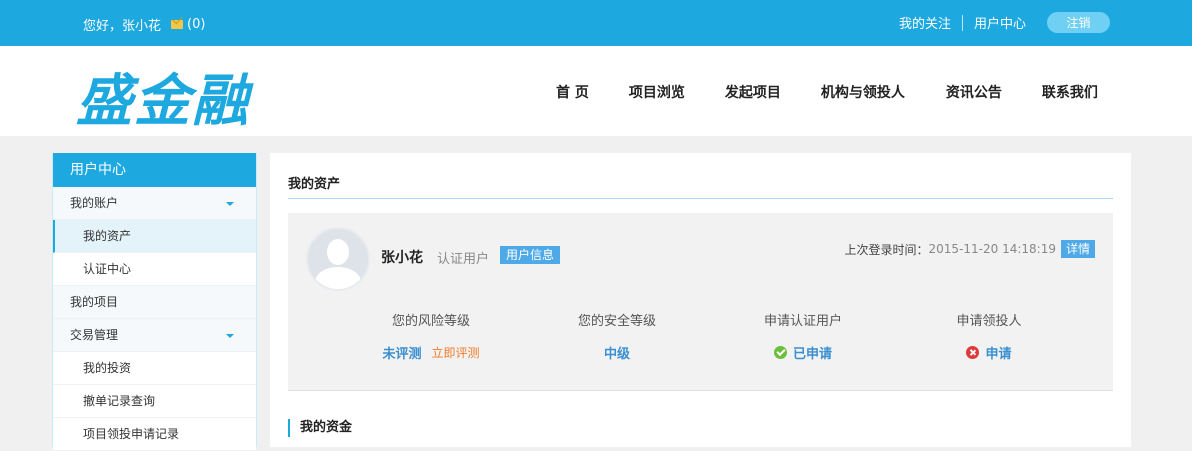 This screenshot has width=1192, height=451. I want to click on greeting: 您好，张小花 (0), so click(144, 24).